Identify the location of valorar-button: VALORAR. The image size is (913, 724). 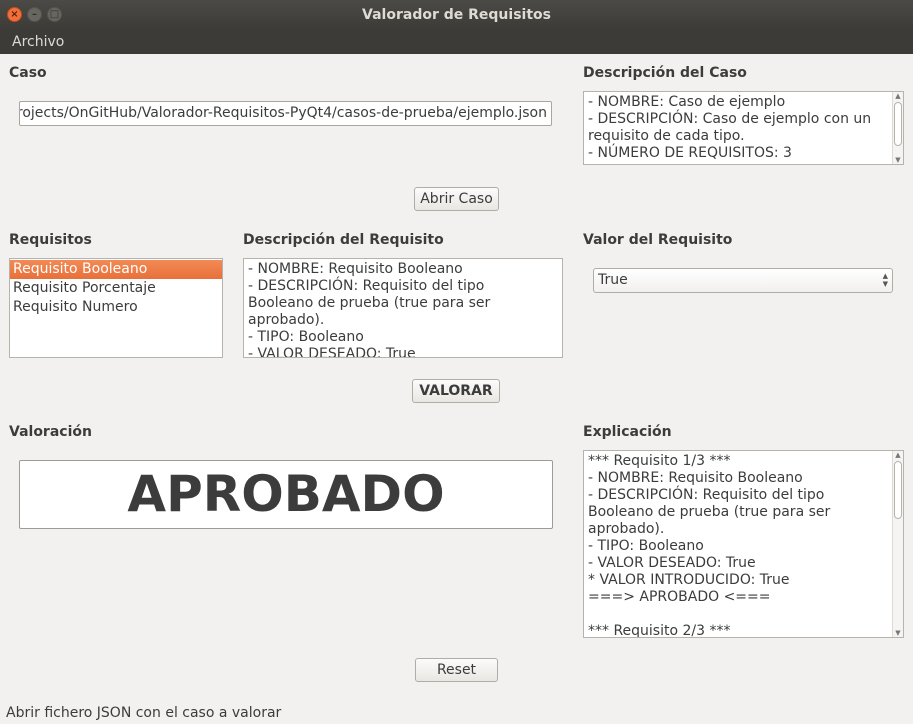
(456, 391).